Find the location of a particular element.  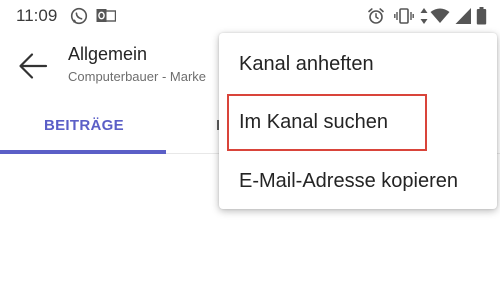

menu-item-copy-email: E-Mail-Adresse kopieren is located at coordinates (358, 181).